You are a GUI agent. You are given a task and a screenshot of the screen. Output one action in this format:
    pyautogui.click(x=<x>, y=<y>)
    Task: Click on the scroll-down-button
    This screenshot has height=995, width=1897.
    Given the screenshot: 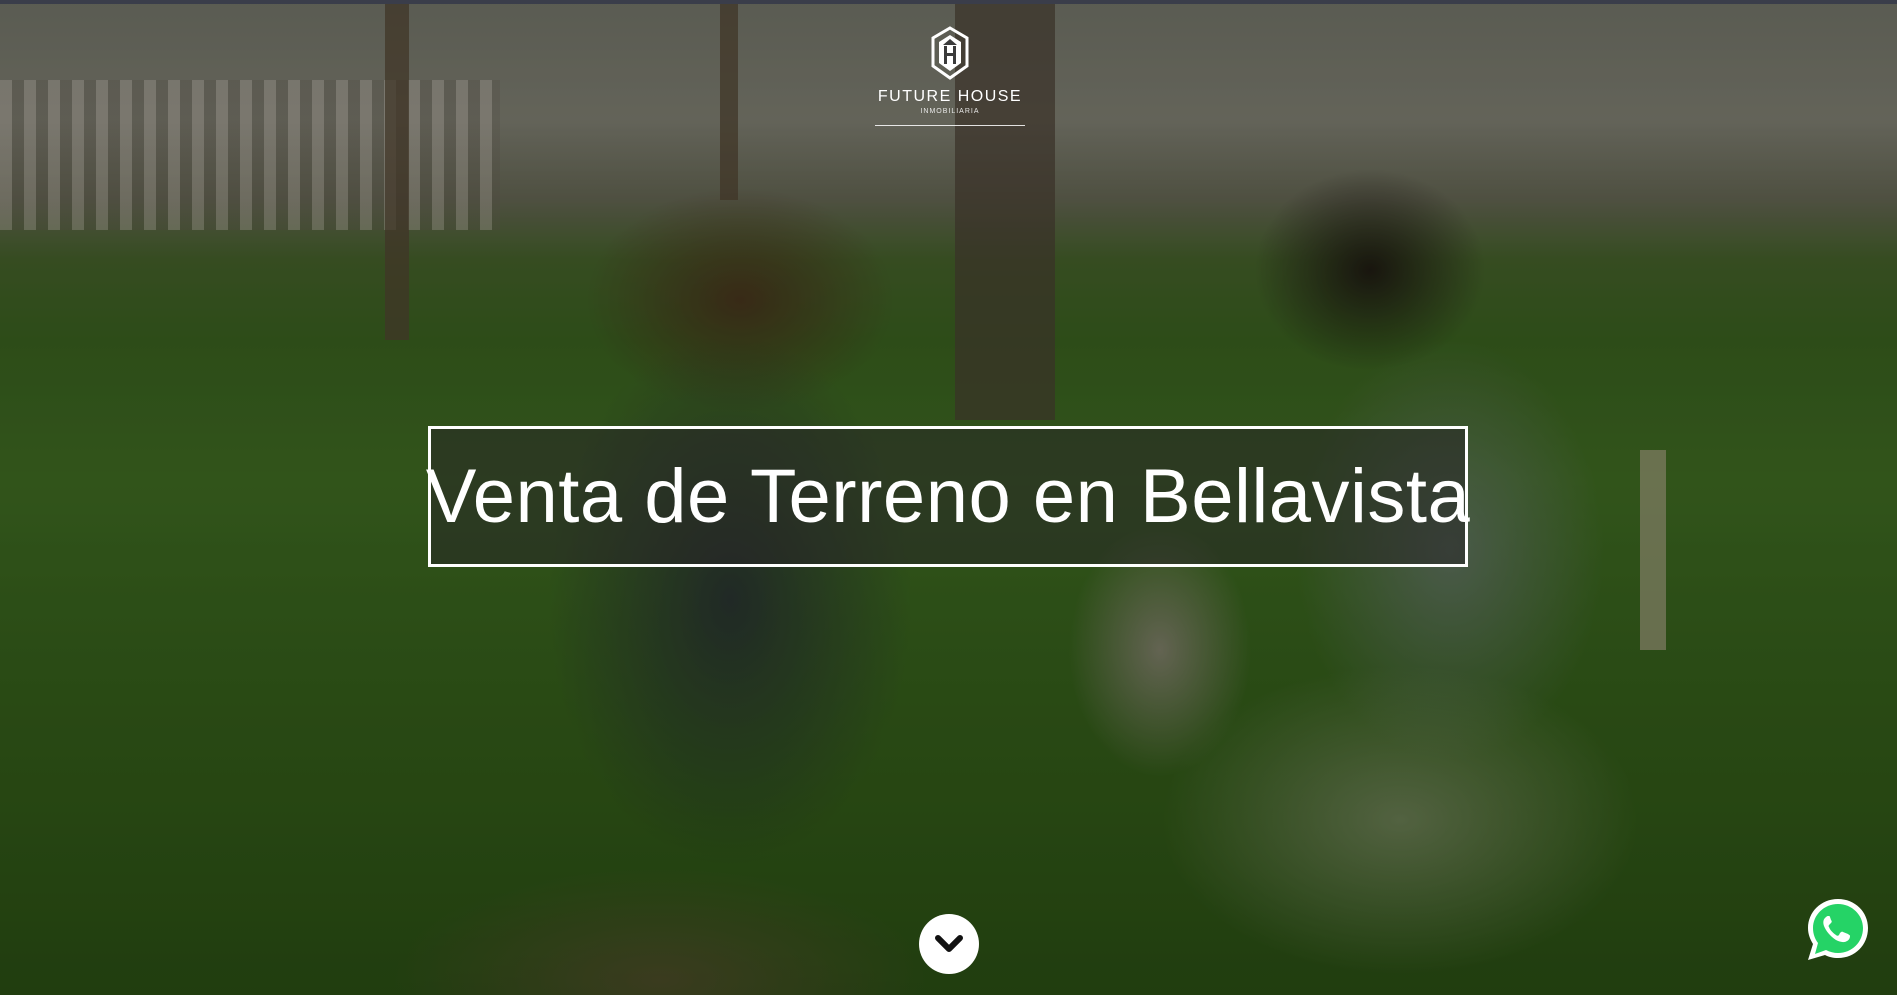 What is the action you would take?
    pyautogui.click(x=949, y=944)
    